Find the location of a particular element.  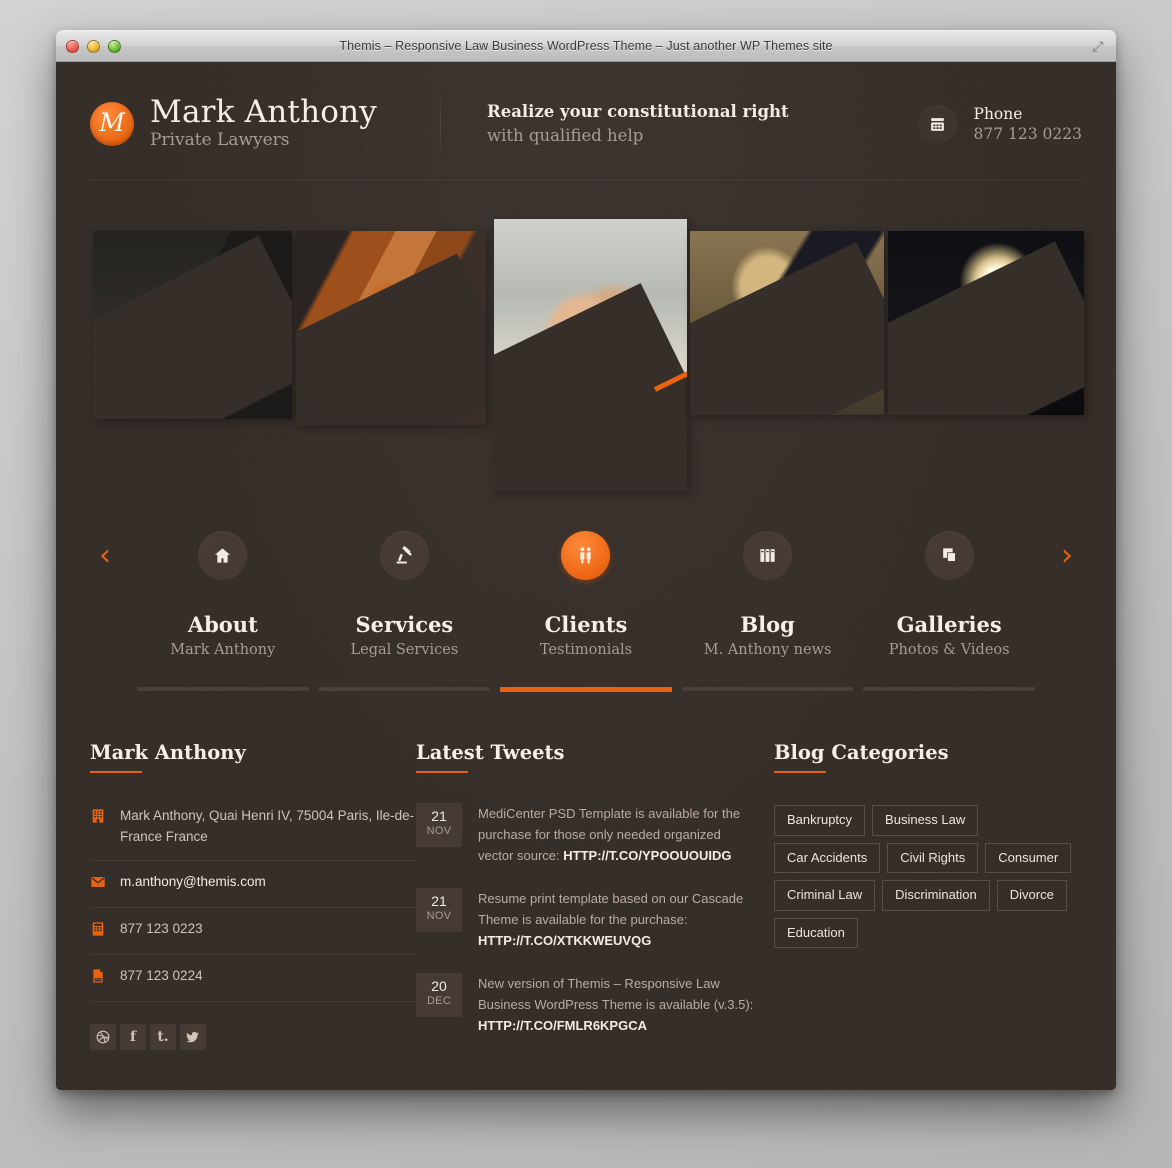

carousel-progress is located at coordinates (586, 689).